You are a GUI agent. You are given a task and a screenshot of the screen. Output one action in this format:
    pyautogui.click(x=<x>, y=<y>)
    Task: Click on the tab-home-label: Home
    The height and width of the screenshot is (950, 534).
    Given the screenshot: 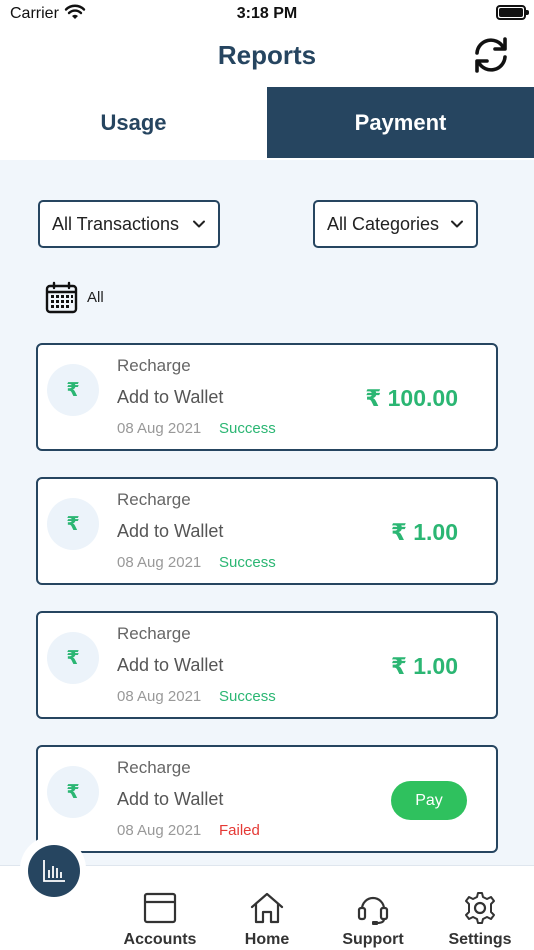 What is the action you would take?
    pyautogui.click(x=267, y=939)
    